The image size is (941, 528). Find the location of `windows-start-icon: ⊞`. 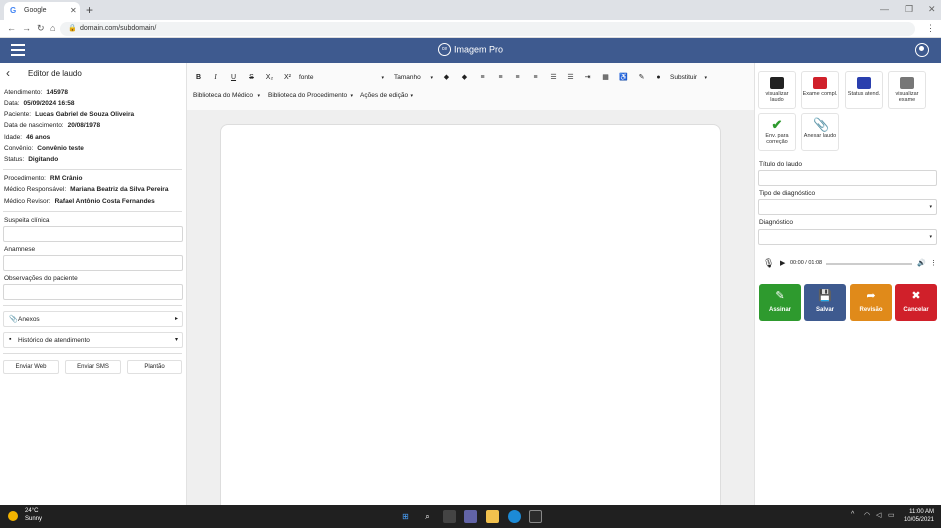

windows-start-icon: ⊞ is located at coordinates (405, 516).